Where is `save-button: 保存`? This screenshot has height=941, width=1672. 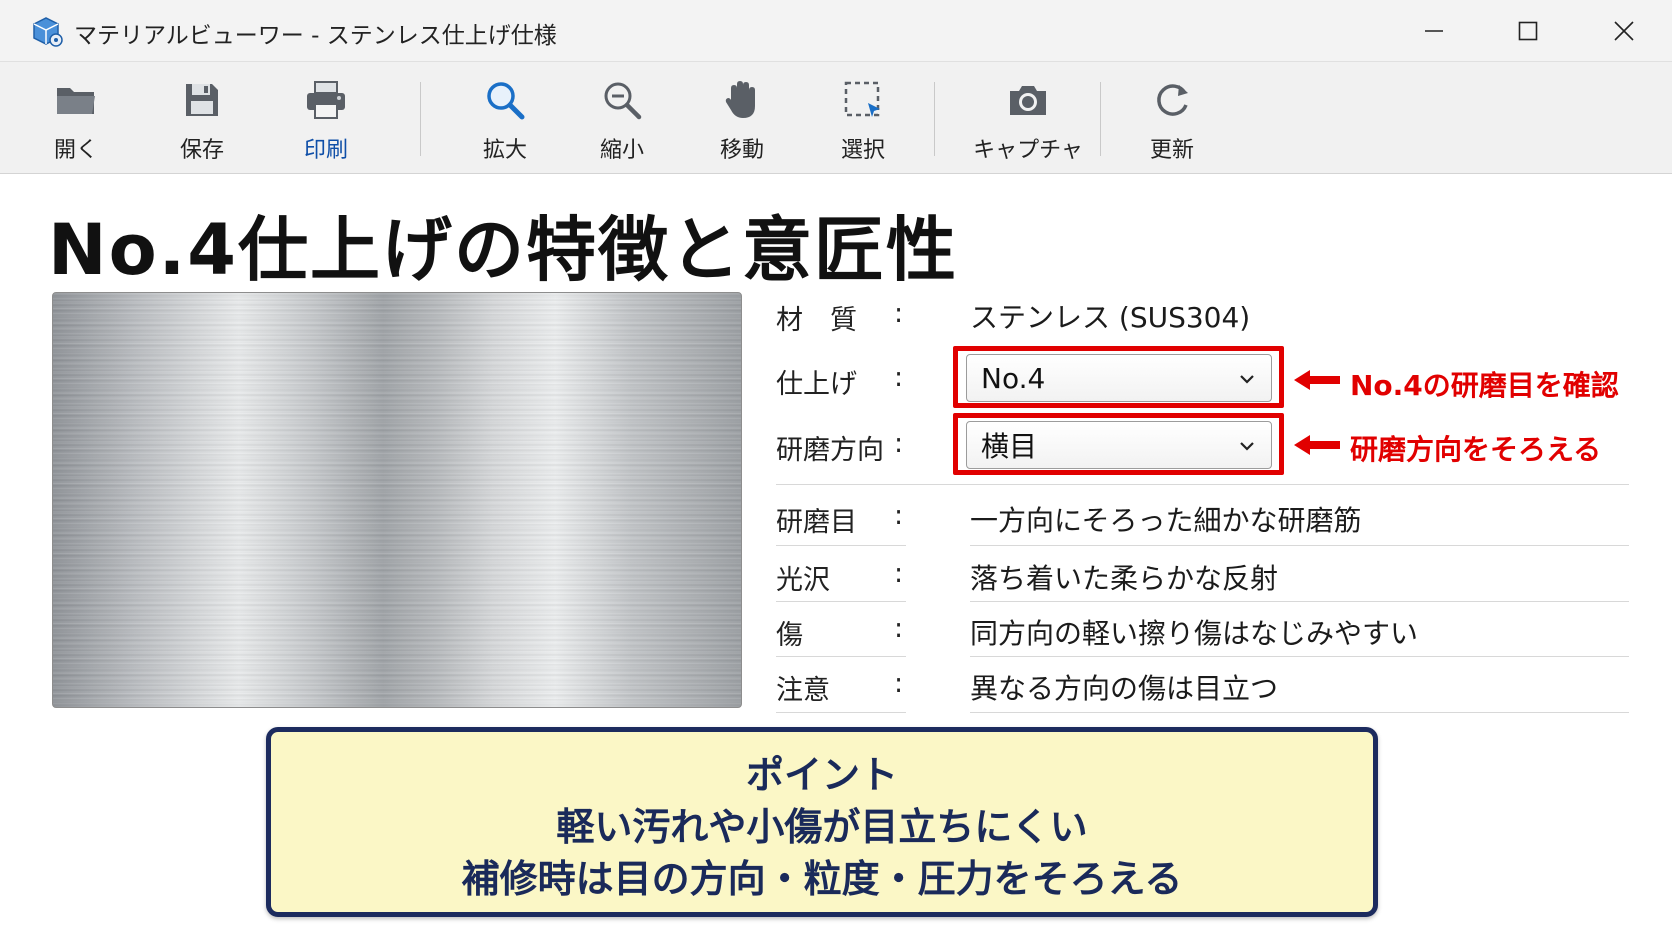
save-button: 保存 is located at coordinates (202, 121).